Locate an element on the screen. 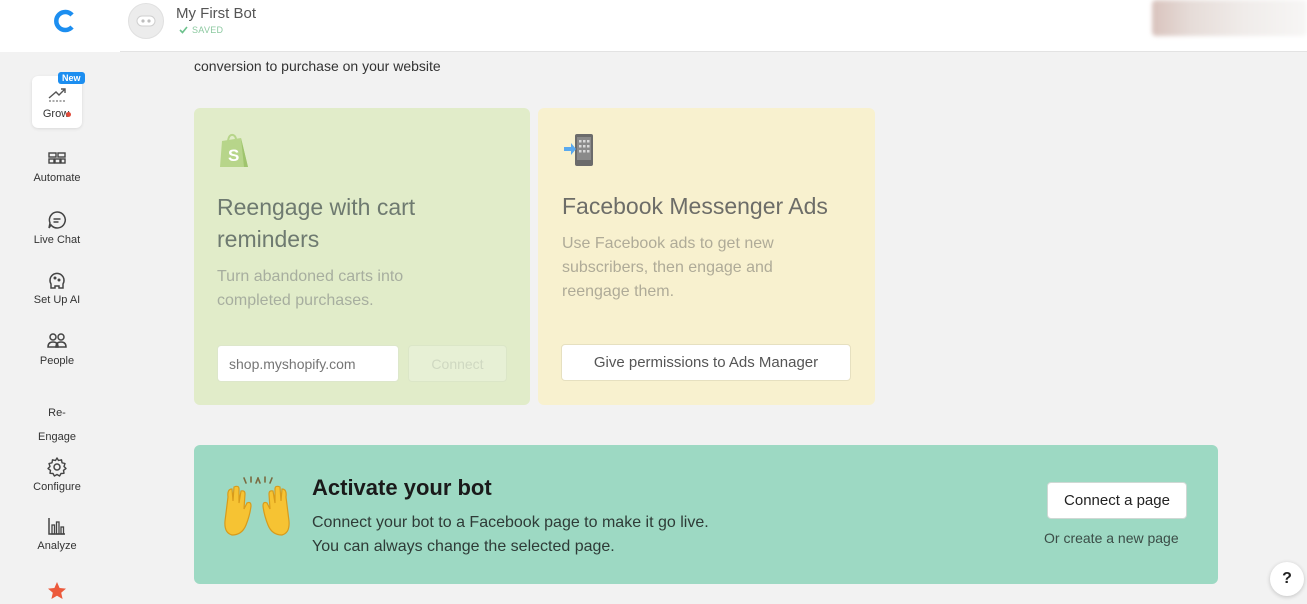 The width and height of the screenshot is (1307, 604). ads-manager-permissions-button: Give permissions to Ads Manager is located at coordinates (706, 362).